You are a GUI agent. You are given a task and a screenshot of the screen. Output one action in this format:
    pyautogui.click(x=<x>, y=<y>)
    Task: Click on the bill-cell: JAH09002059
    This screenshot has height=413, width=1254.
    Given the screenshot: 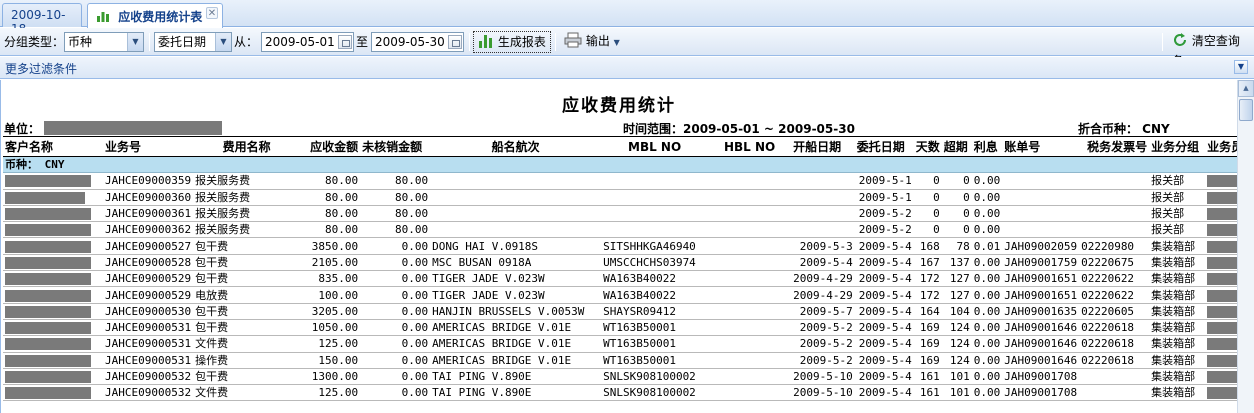 What is the action you would take?
    pyautogui.click(x=1041, y=246)
    